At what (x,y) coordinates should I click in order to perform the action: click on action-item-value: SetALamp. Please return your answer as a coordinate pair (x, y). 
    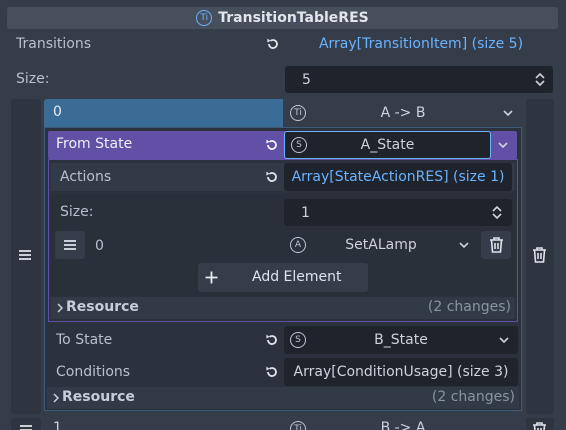
    Looking at the image, I should click on (381, 245).